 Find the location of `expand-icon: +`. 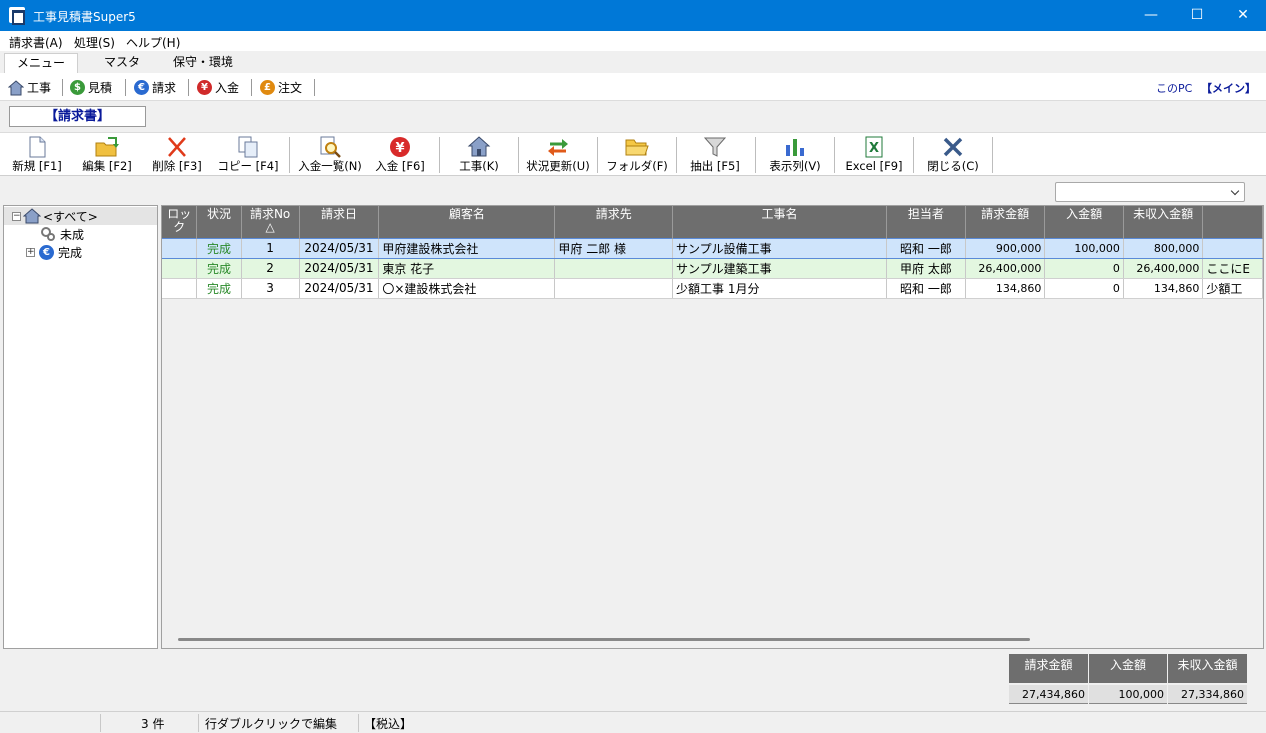

expand-icon: + is located at coordinates (30, 252).